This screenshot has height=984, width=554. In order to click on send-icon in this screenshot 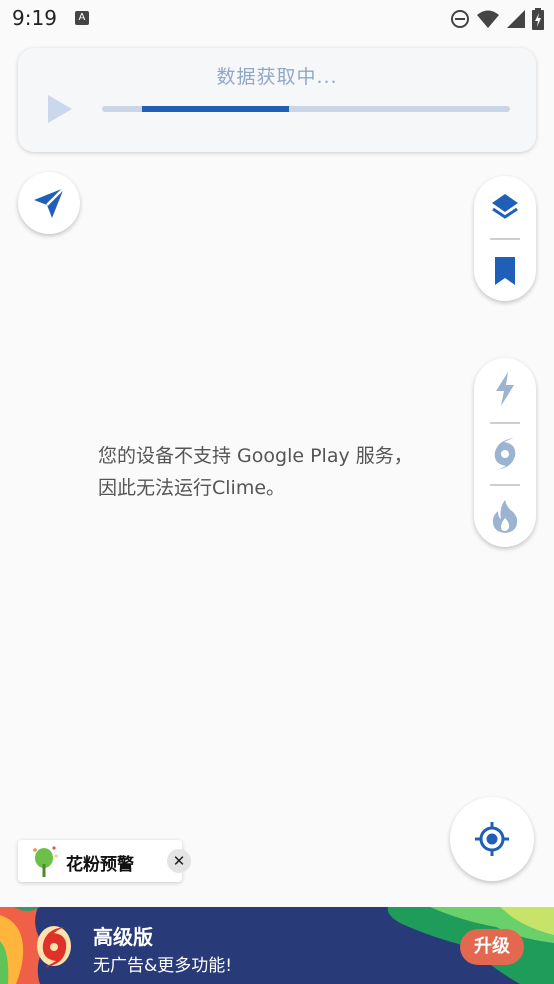, I will do `click(49, 202)`.